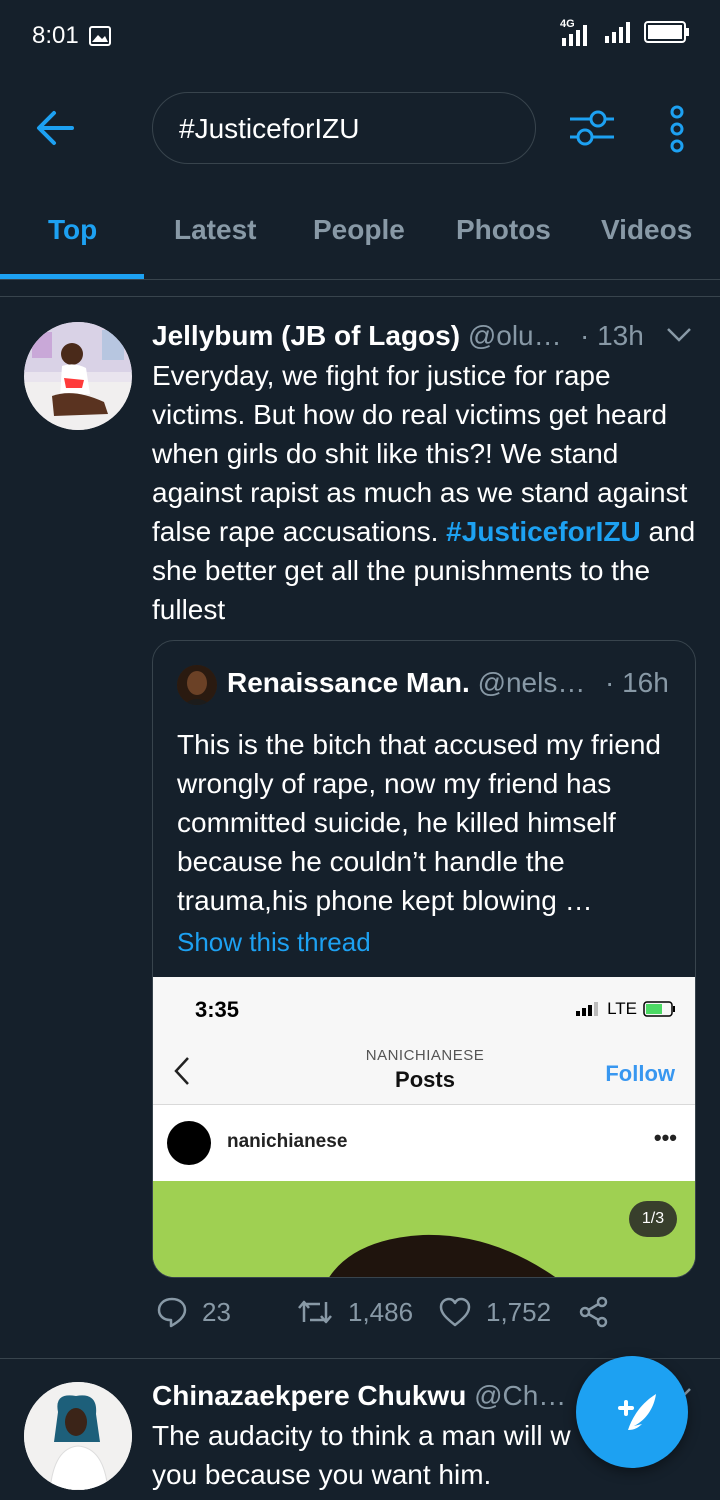 Image resolution: width=720 pixels, height=1500 pixels. I want to click on more-options-button, so click(677, 129).